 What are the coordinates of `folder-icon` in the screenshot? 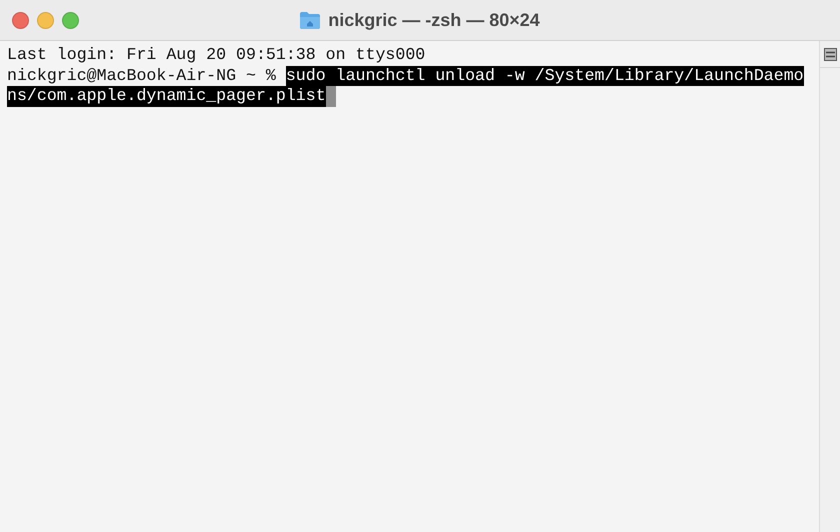 It's located at (310, 20).